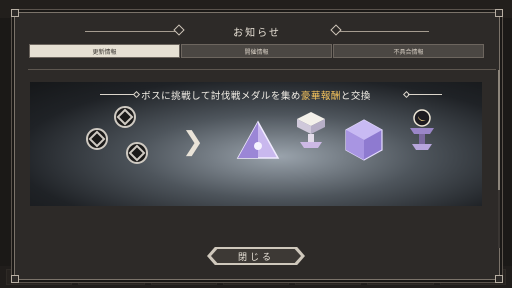 The height and width of the screenshot is (288, 512). Describe the element at coordinates (364, 140) in the screenshot. I see `crystal-cube-icon` at that location.